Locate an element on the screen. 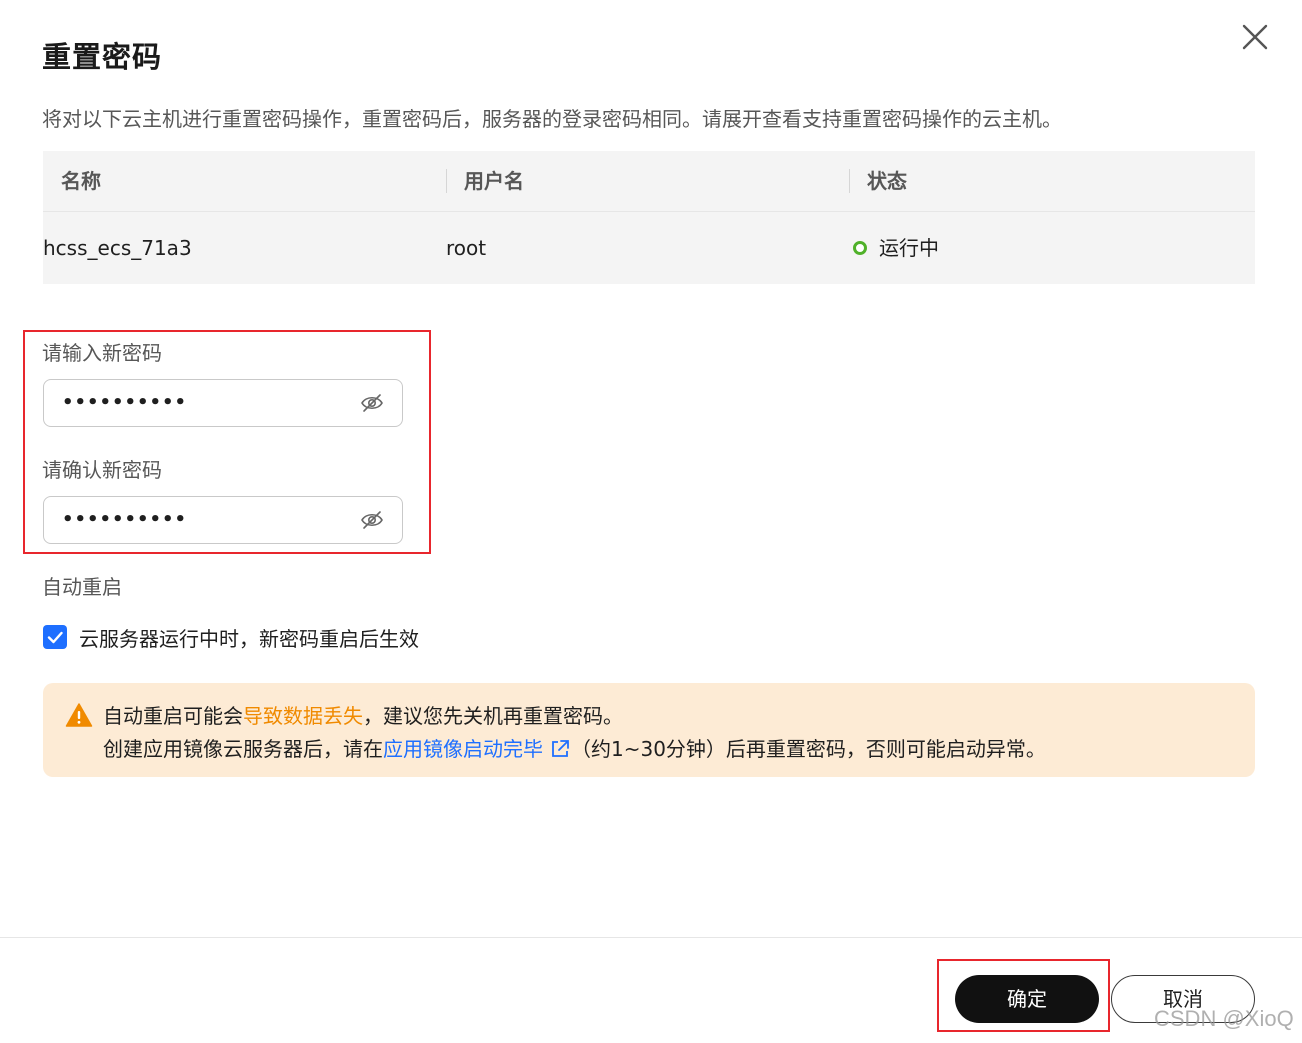 Image resolution: width=1302 pixels, height=1043 pixels. auto-restart-checkbox is located at coordinates (55, 637).